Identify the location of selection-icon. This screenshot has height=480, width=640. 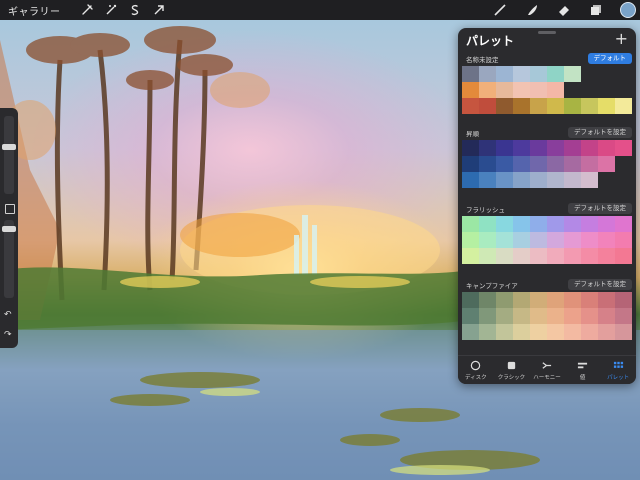
(135, 10).